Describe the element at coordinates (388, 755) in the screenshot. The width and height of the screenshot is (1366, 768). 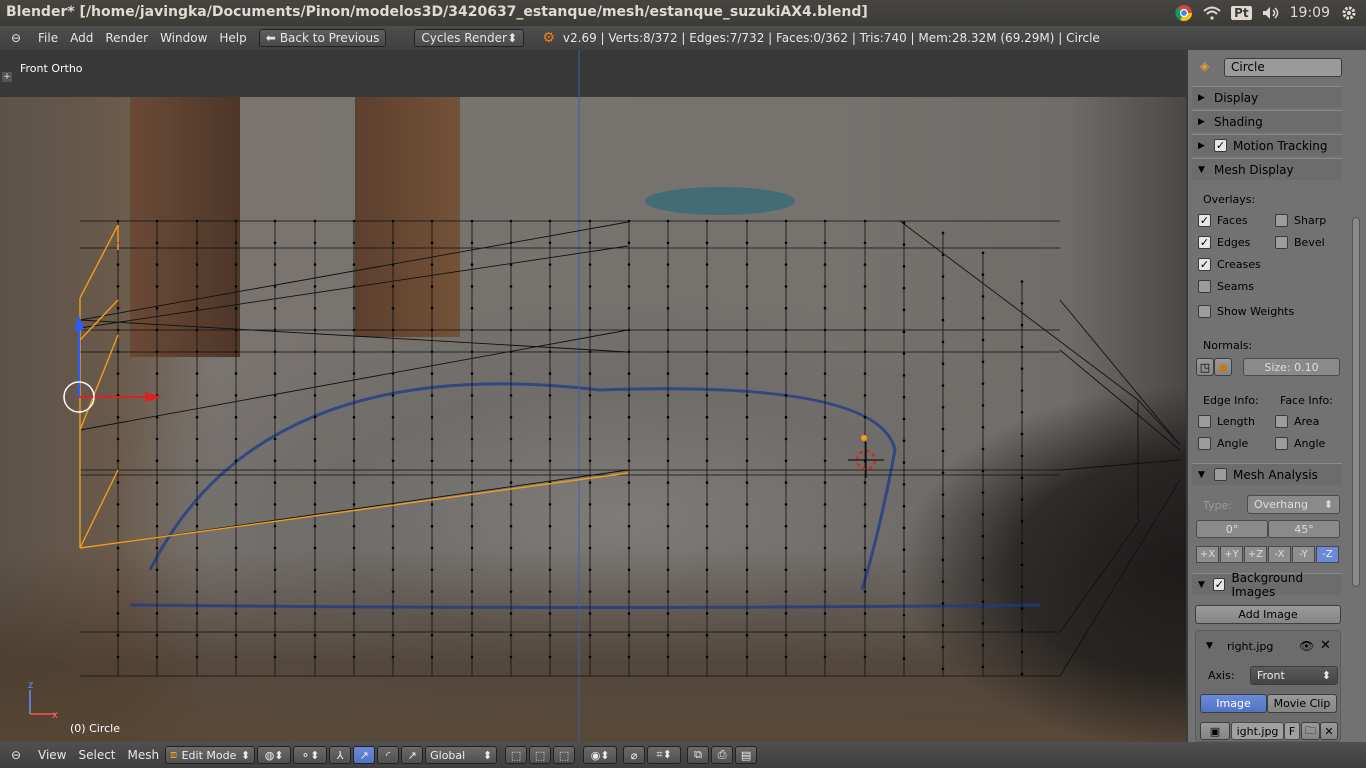
I see `rotate-manipulator: ◜` at that location.